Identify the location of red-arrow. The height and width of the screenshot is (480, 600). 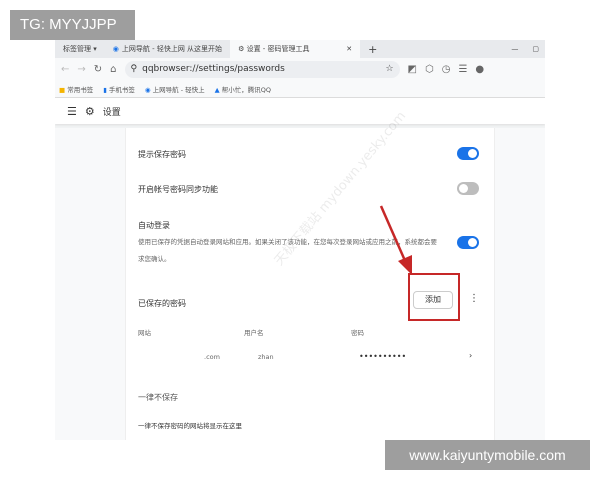
(395, 240).